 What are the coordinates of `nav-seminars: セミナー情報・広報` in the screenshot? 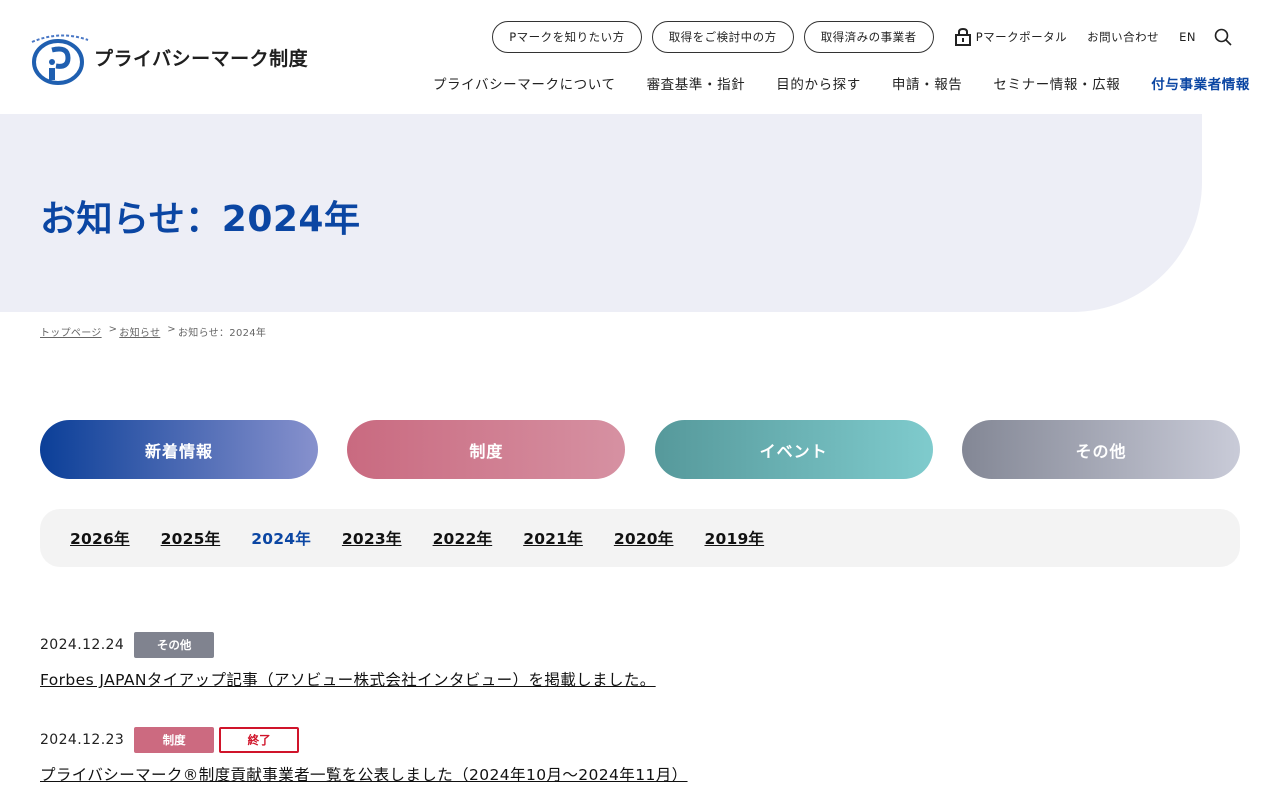 It's located at (1056, 83).